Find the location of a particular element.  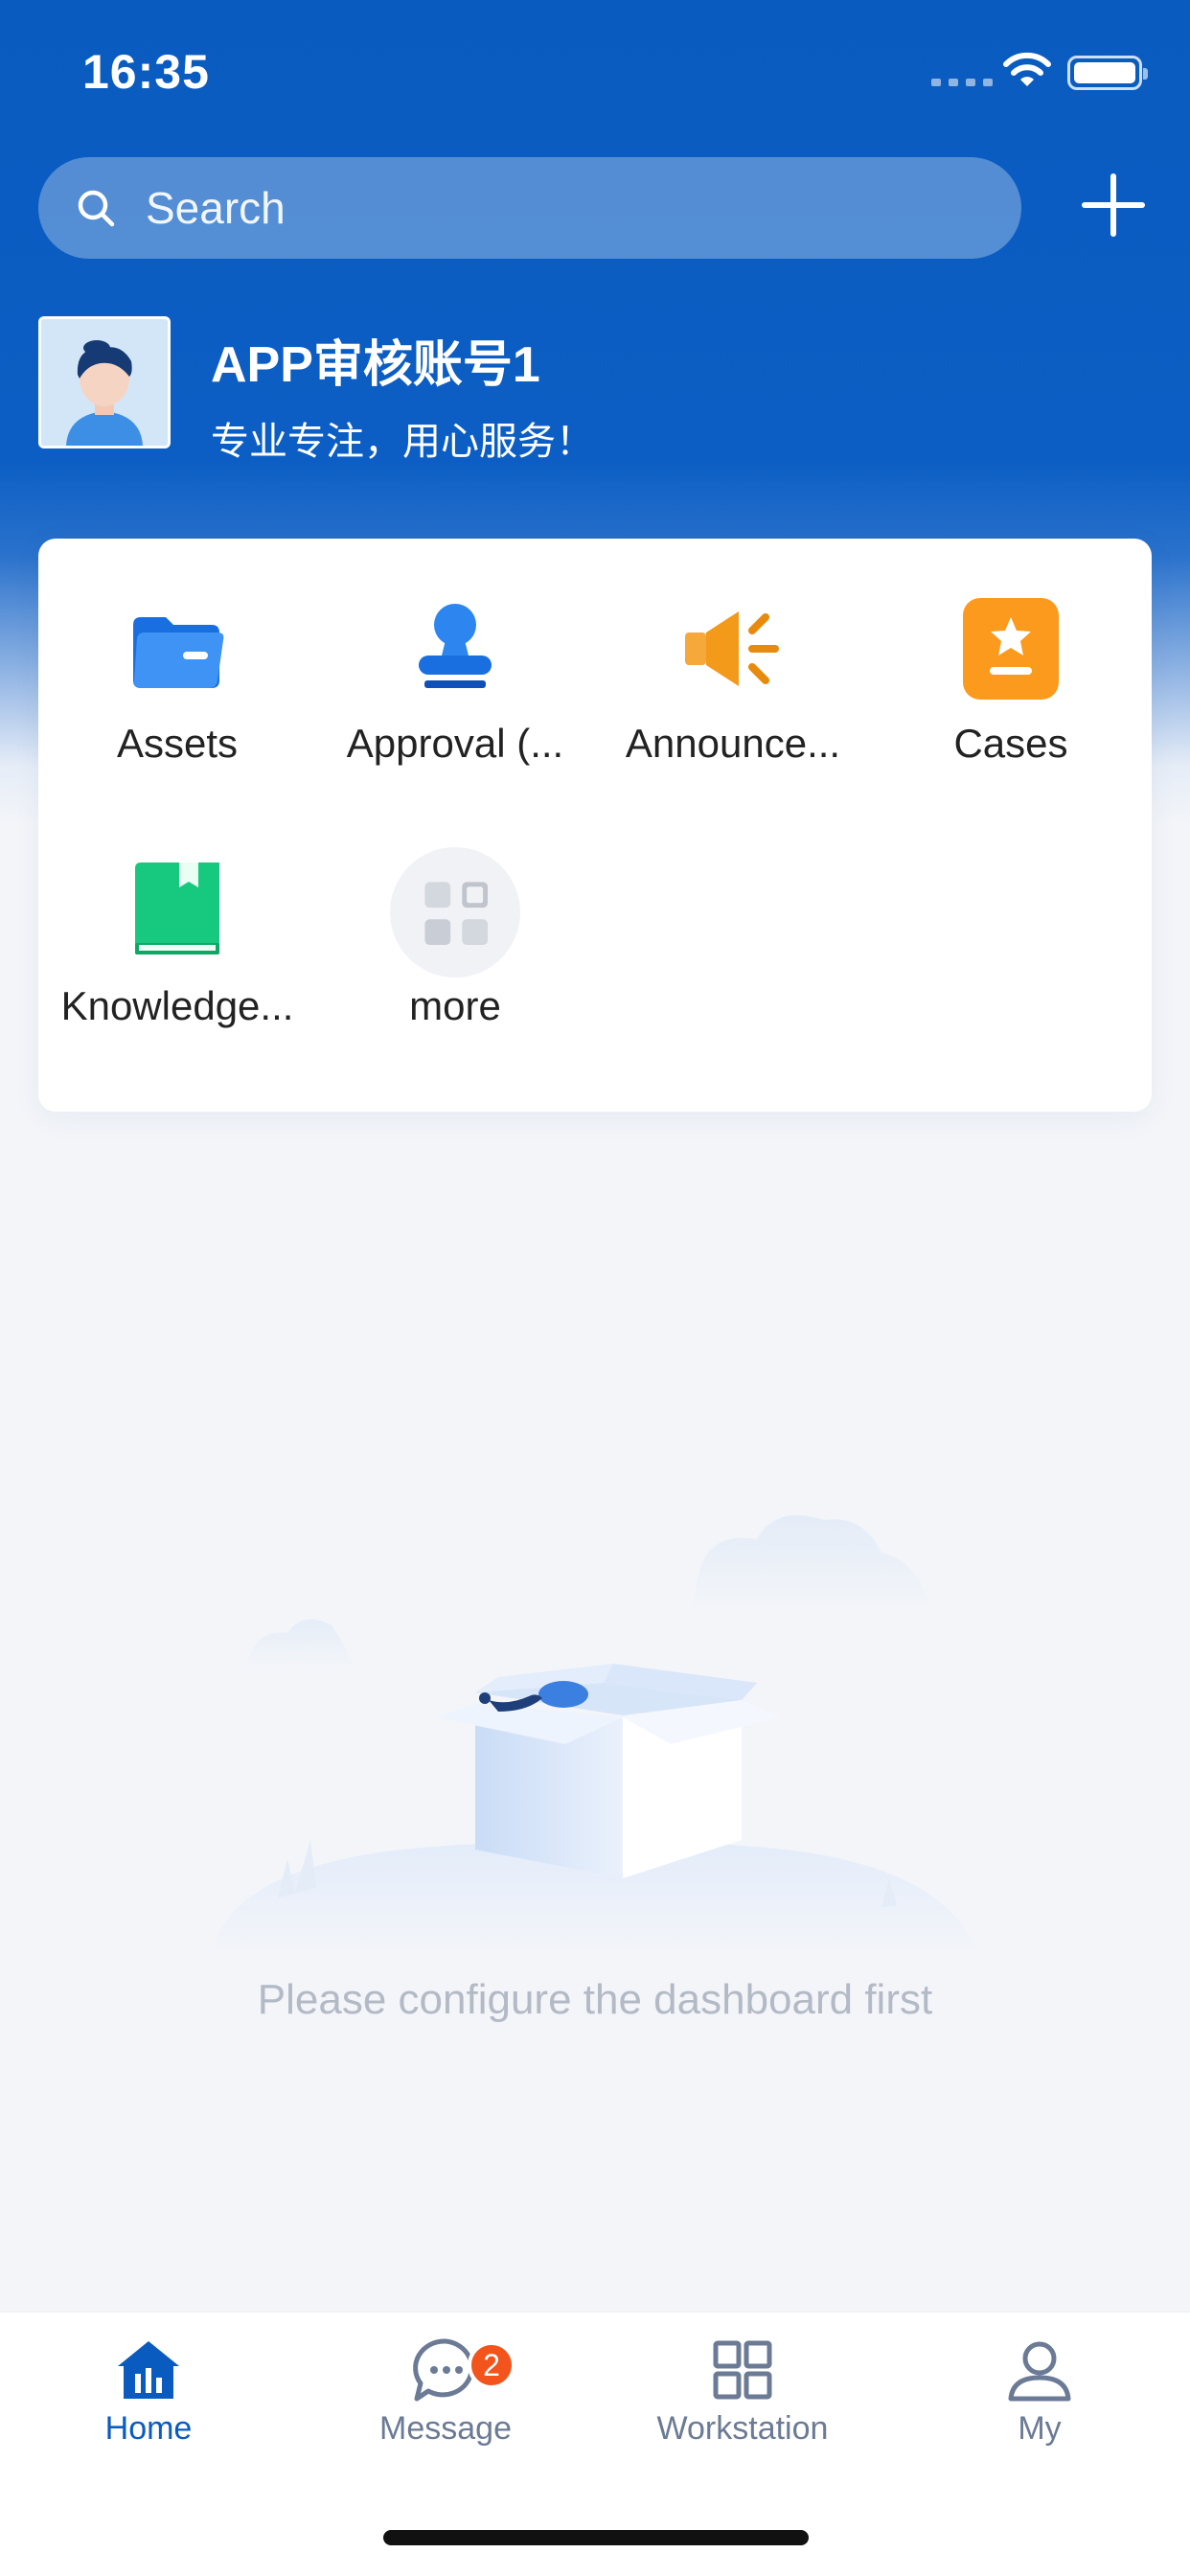

app-more: more is located at coordinates (455, 938).